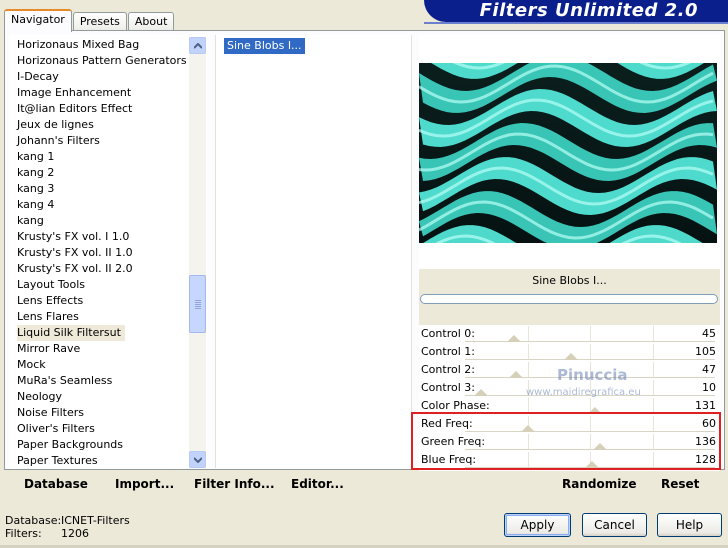  Describe the element at coordinates (74, 109) in the screenshot. I see `category-item: It@lian Editors Effect` at that location.